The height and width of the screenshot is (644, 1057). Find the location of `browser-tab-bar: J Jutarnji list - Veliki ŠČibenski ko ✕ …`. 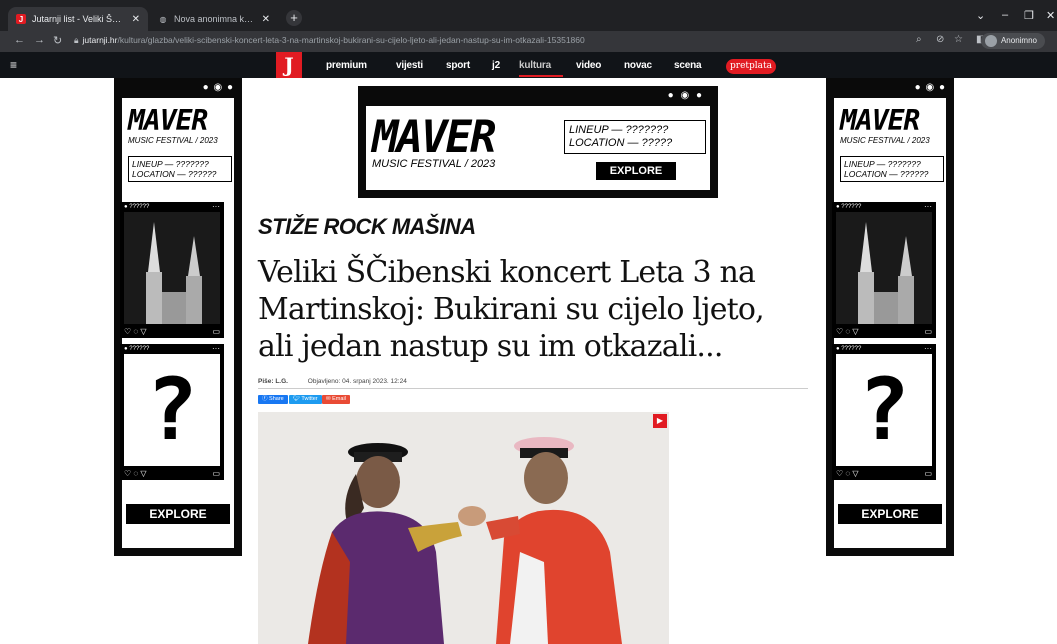

browser-tab-bar: J Jutarnji list - Veliki ŠČibenski ko ✕ … is located at coordinates (528, 15).